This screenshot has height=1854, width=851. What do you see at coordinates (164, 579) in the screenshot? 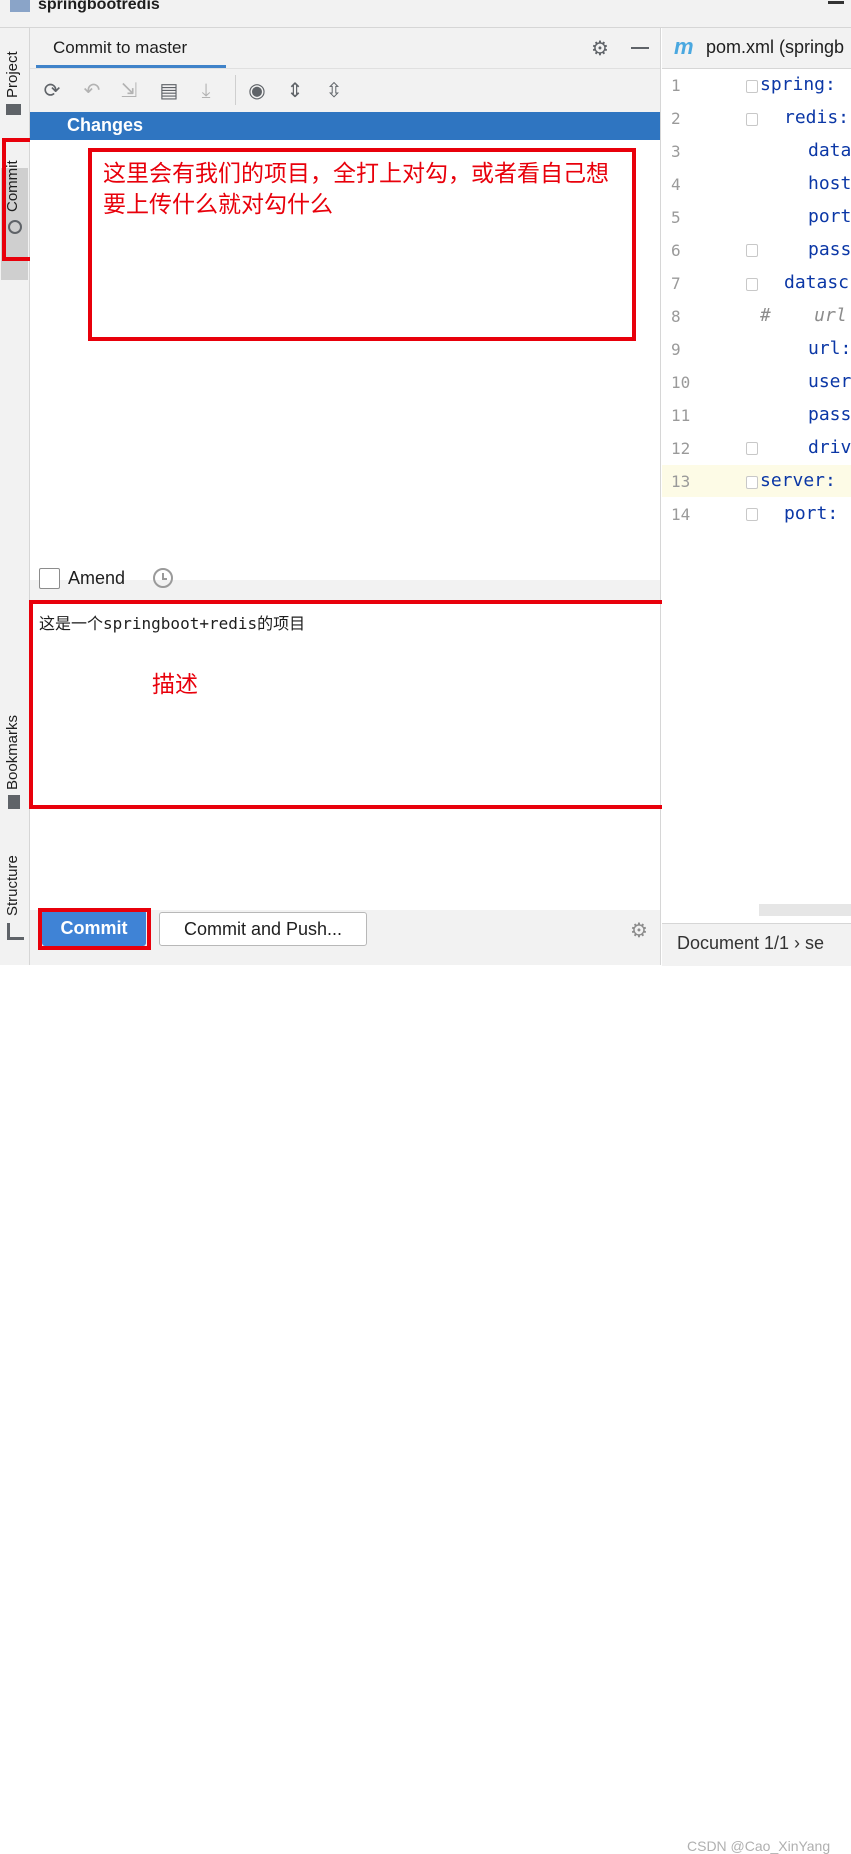
I see `clock-hand` at bounding box center [164, 579].